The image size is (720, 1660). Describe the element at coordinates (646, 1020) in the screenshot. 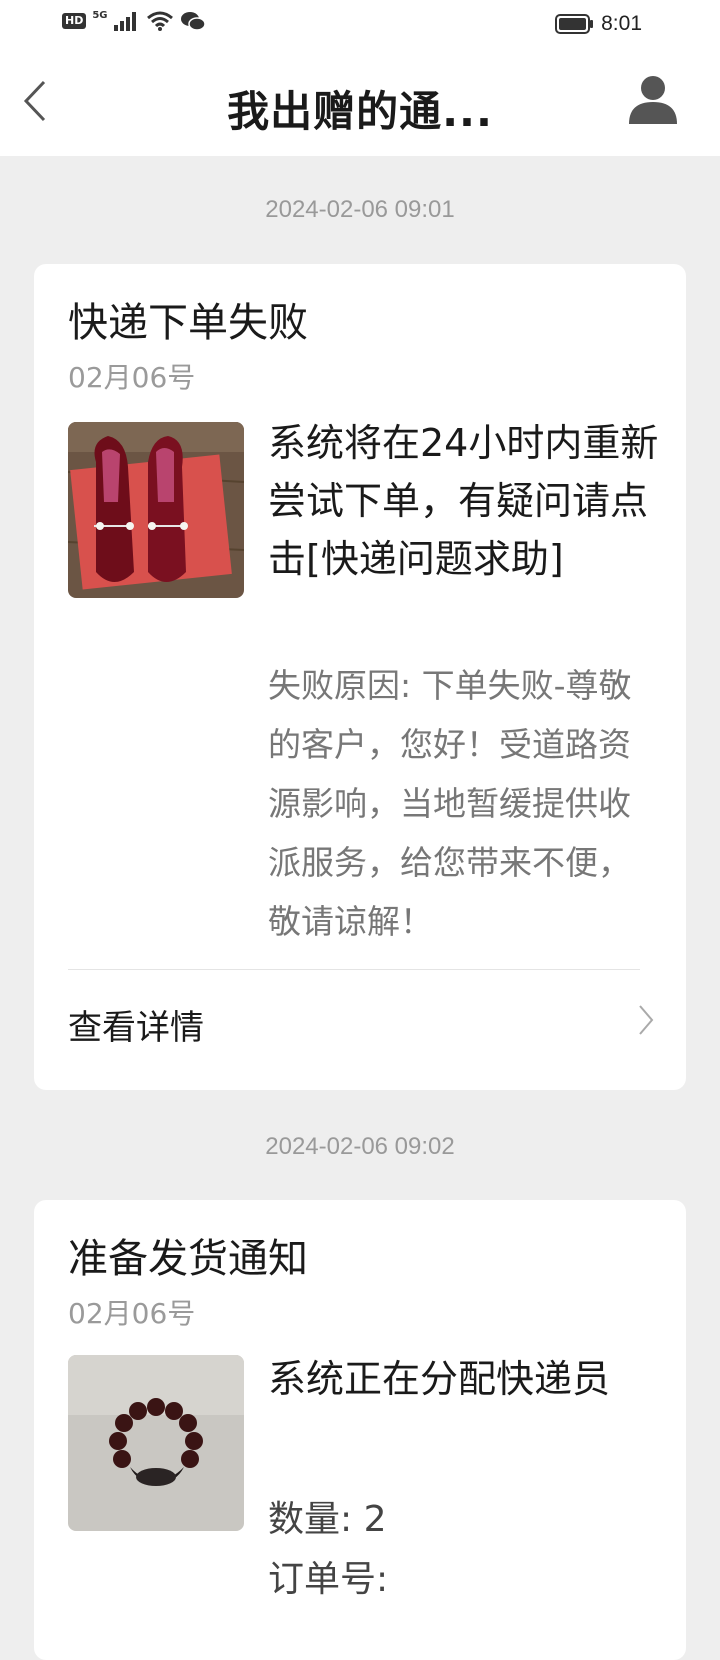

I see `chevron-right-icon` at that location.